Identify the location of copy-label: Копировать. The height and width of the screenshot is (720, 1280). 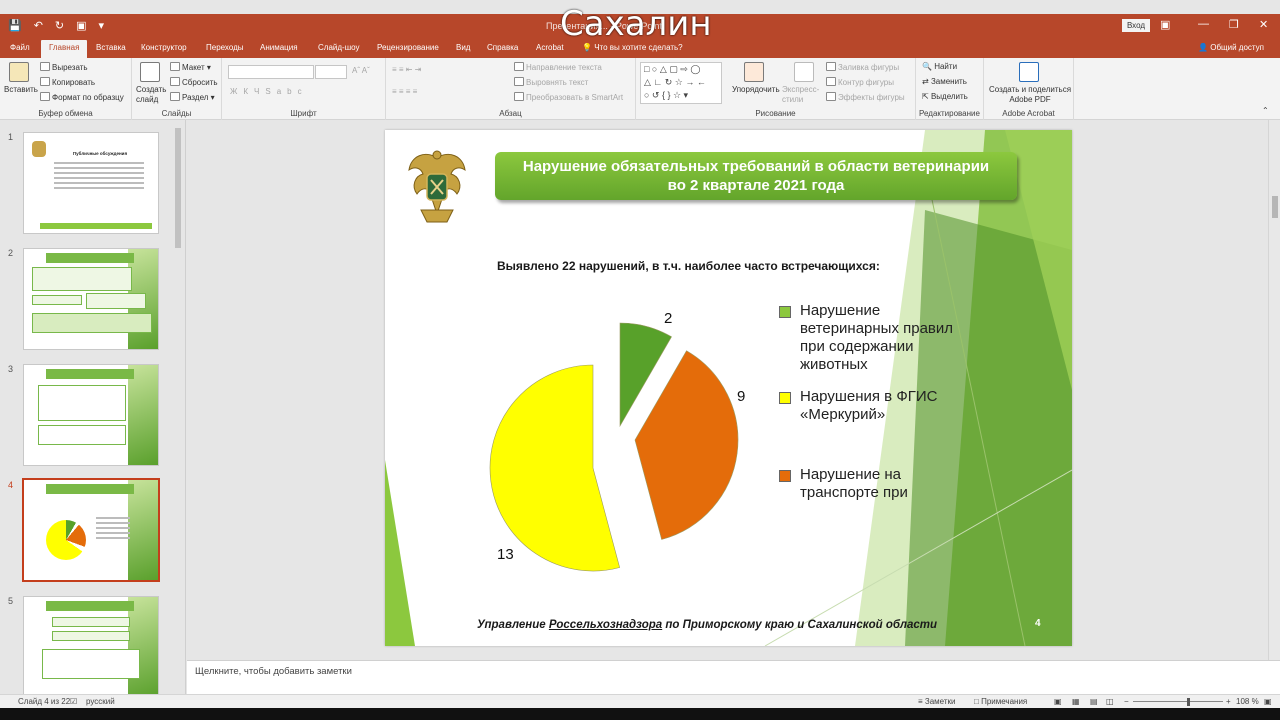
(74, 82).